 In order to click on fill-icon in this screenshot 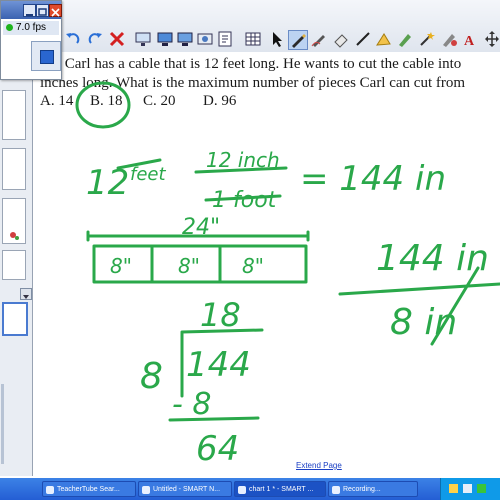, I will do `click(405, 39)`.